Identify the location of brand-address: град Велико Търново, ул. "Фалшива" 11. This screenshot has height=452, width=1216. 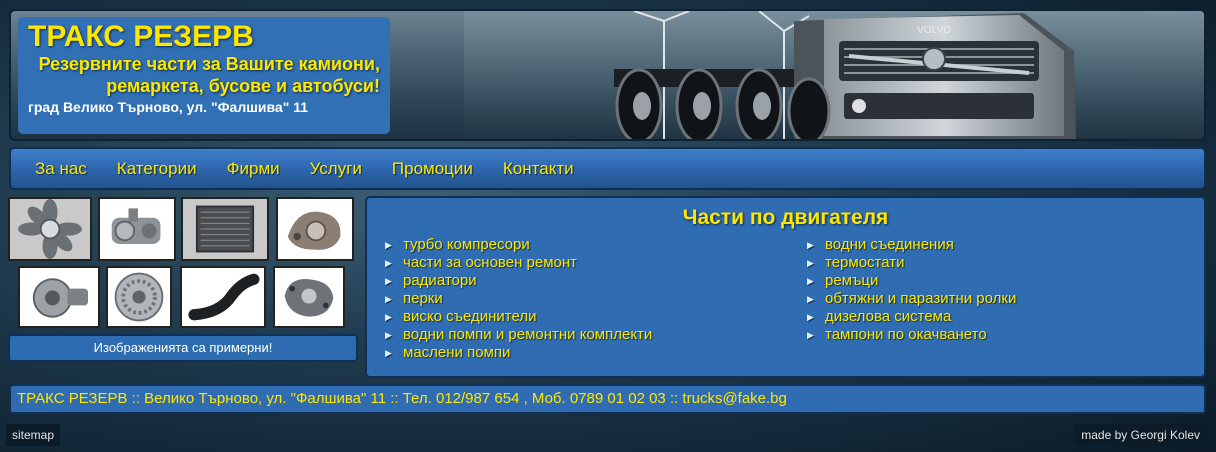
(168, 107).